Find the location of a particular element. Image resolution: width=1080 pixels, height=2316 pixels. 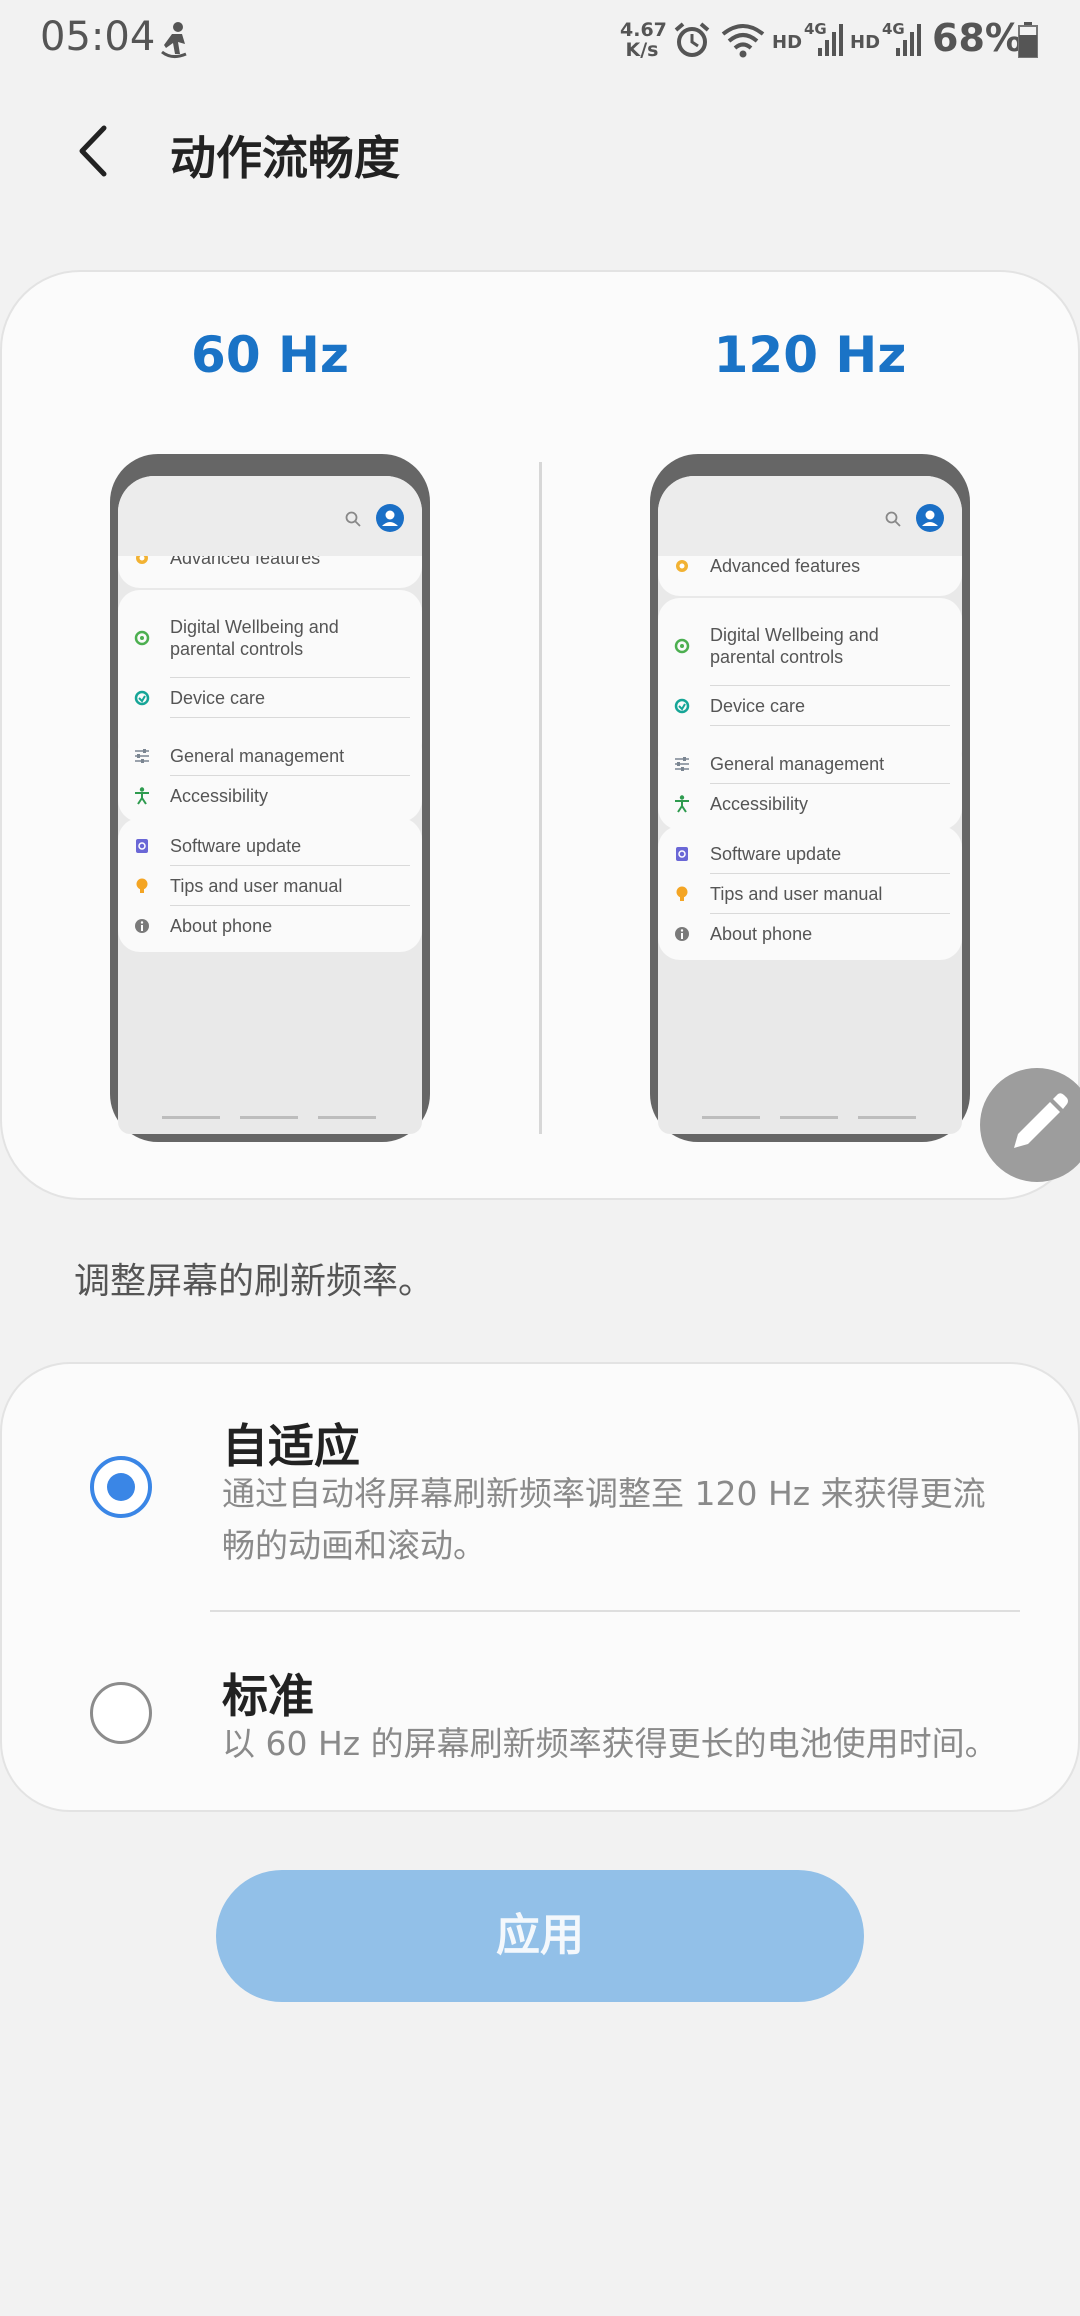

option-adaptive-title: 自适应 is located at coordinates (291, 1443).